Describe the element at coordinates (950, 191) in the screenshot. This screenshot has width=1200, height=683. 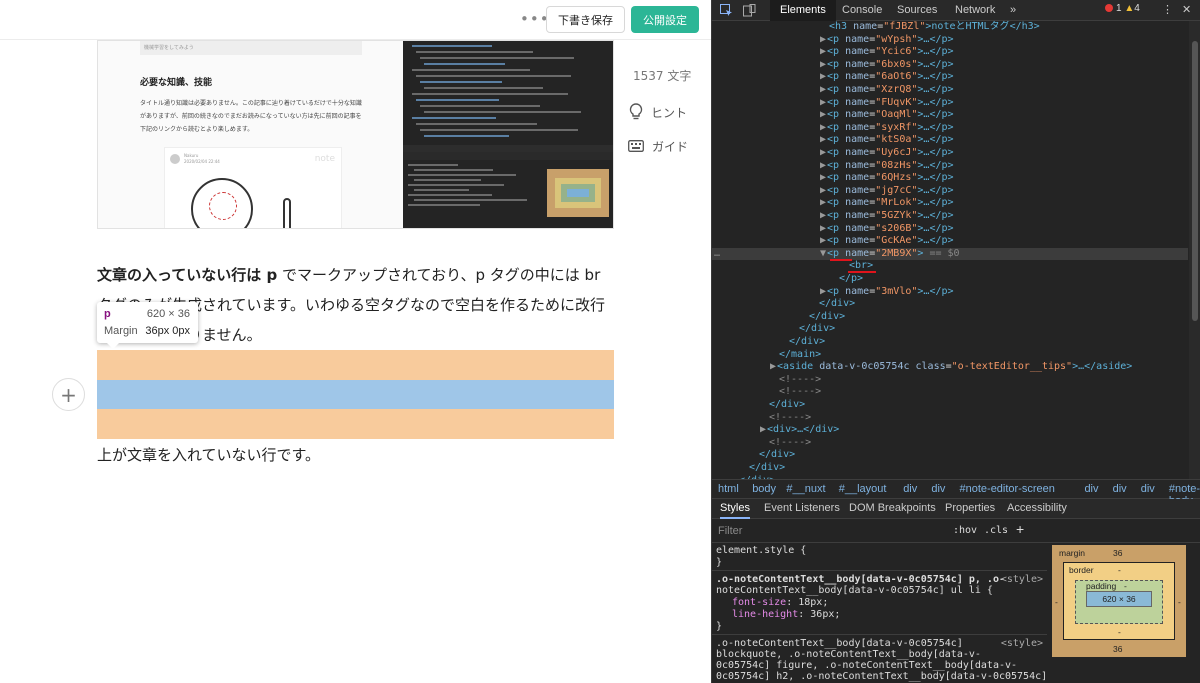
I see `dom-node: ▶<p name="jg7cC">…</p>` at that location.